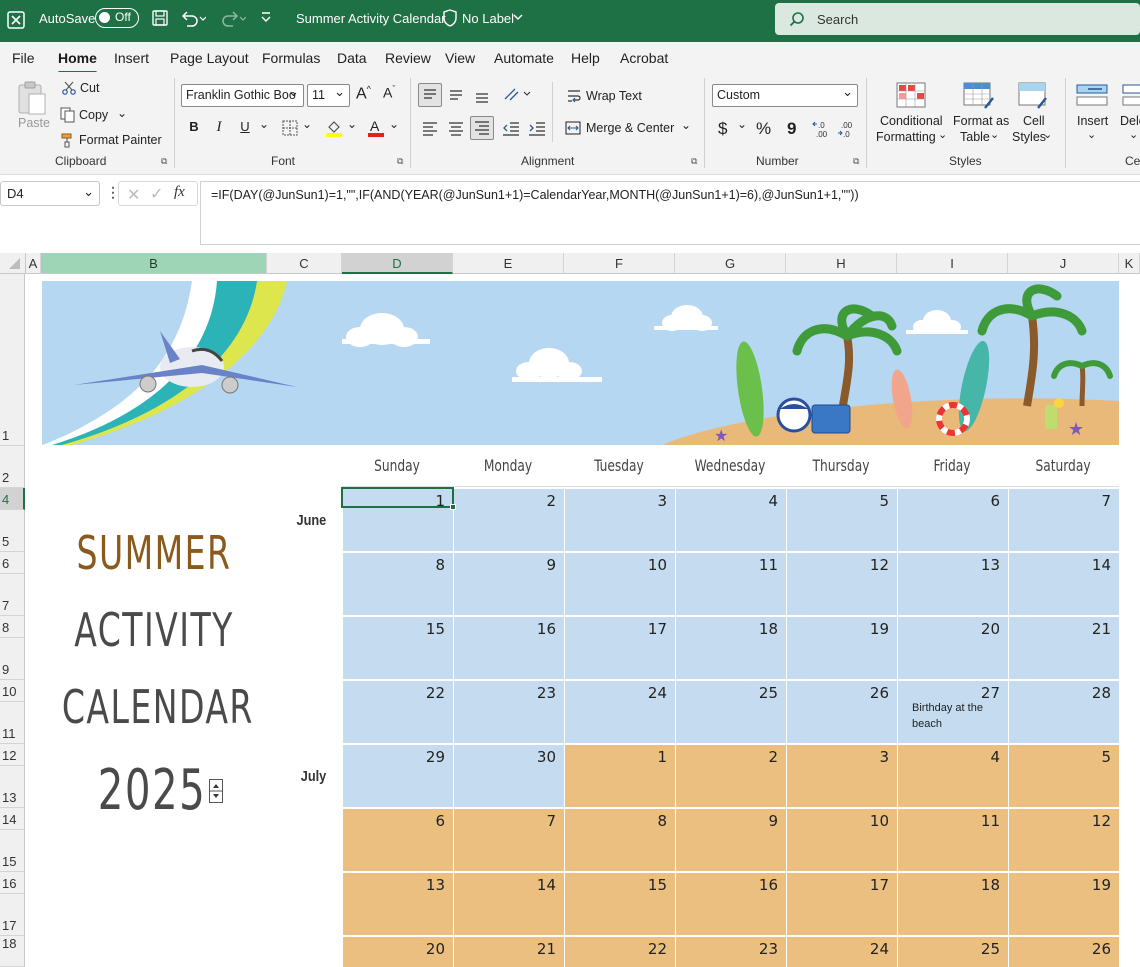  I want to click on row-header-10: 10, so click(12, 691).